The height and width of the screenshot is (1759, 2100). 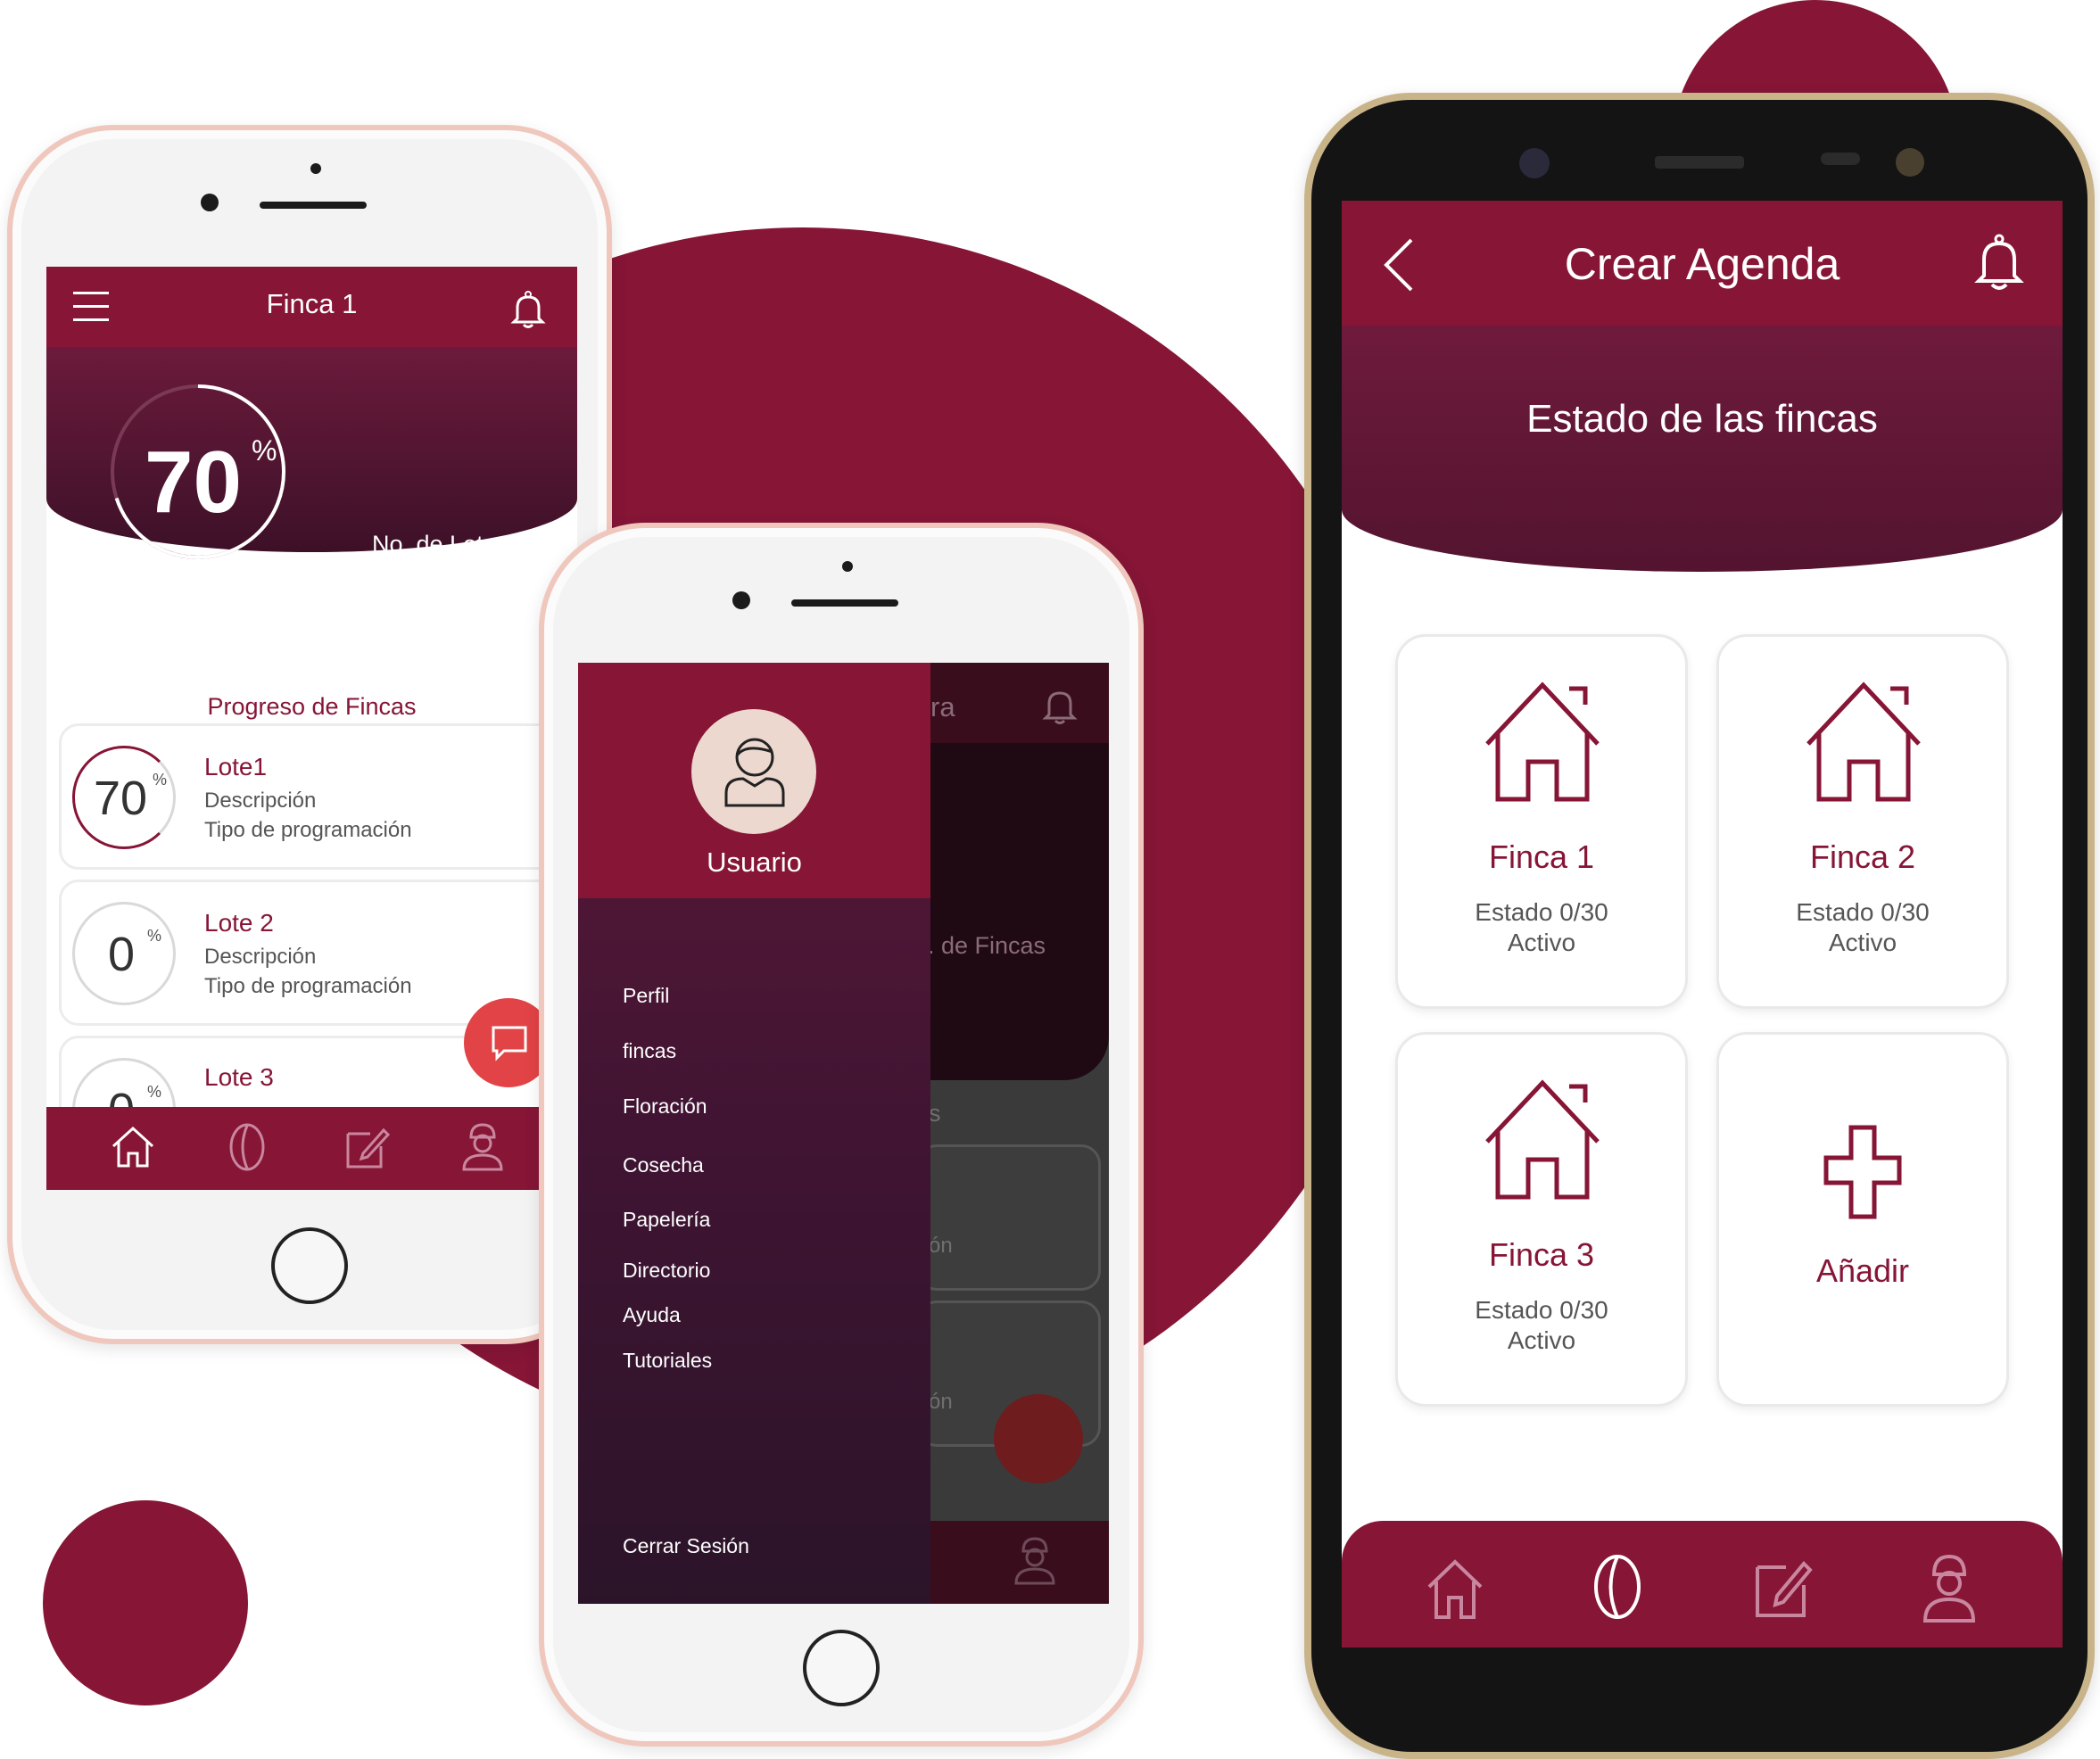 What do you see at coordinates (1541, 1219) in the screenshot?
I see `farm-tile-3: Finca 3 Estado 0/30 Activo` at bounding box center [1541, 1219].